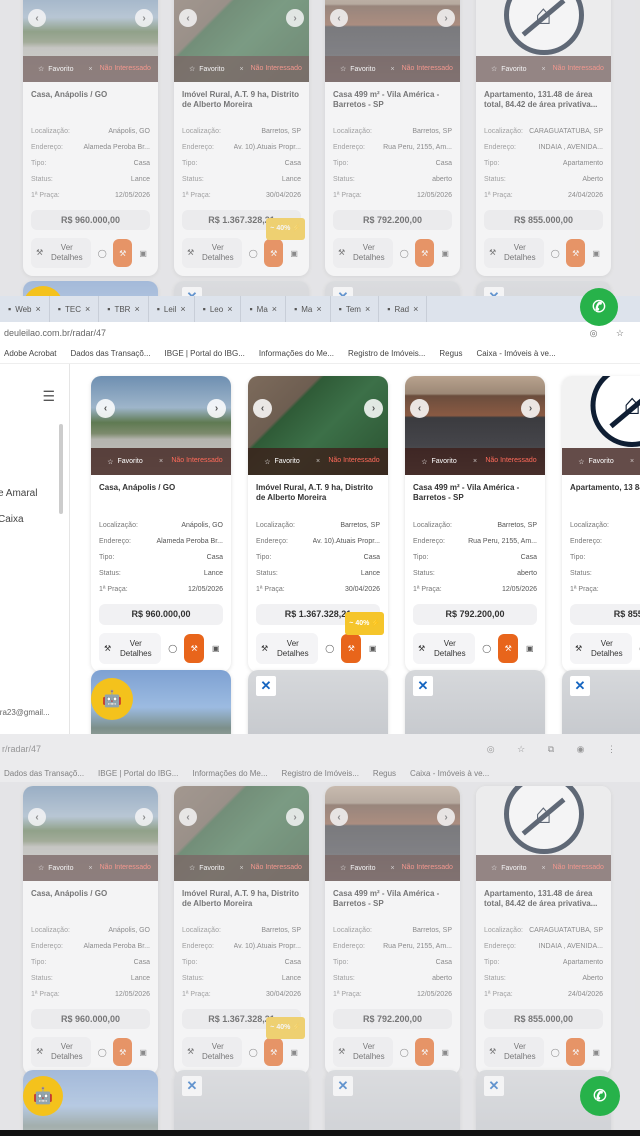  Describe the element at coordinates (355, 309) in the screenshot. I see `browser-tab: ▪ Tem ×` at that location.